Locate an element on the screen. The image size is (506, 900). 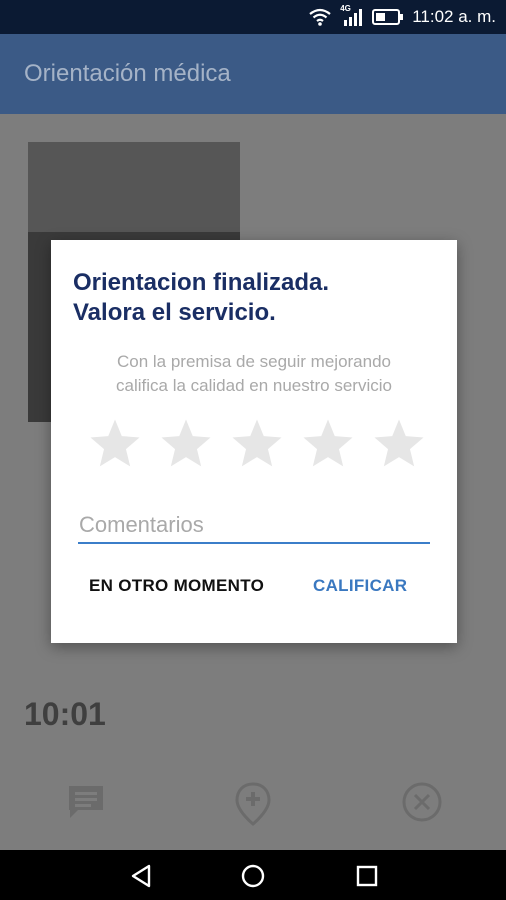
back-icon is located at coordinates (141, 878).